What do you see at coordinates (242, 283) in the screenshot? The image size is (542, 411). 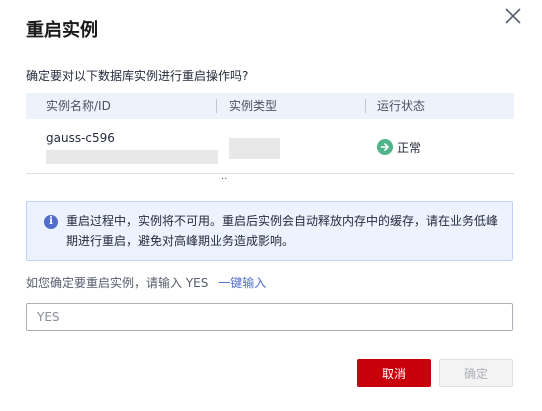 I see `one-key-input-link: 一键输入` at bounding box center [242, 283].